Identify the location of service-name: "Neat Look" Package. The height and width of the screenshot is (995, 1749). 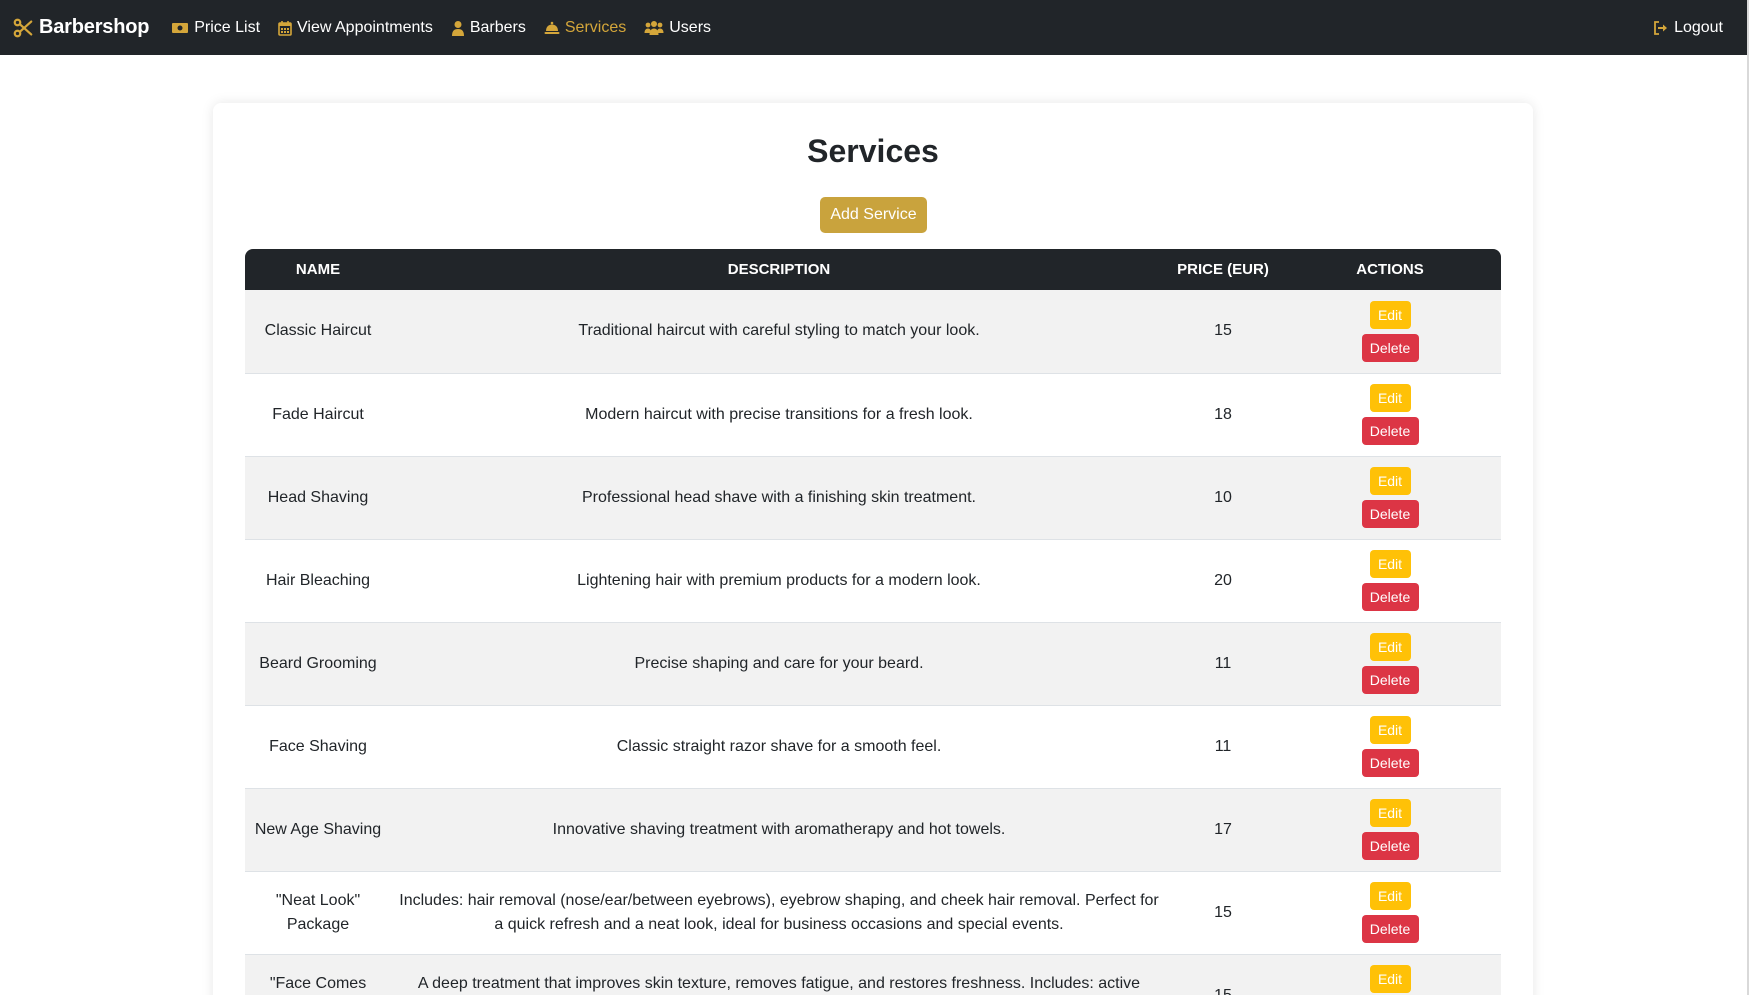
(318, 913).